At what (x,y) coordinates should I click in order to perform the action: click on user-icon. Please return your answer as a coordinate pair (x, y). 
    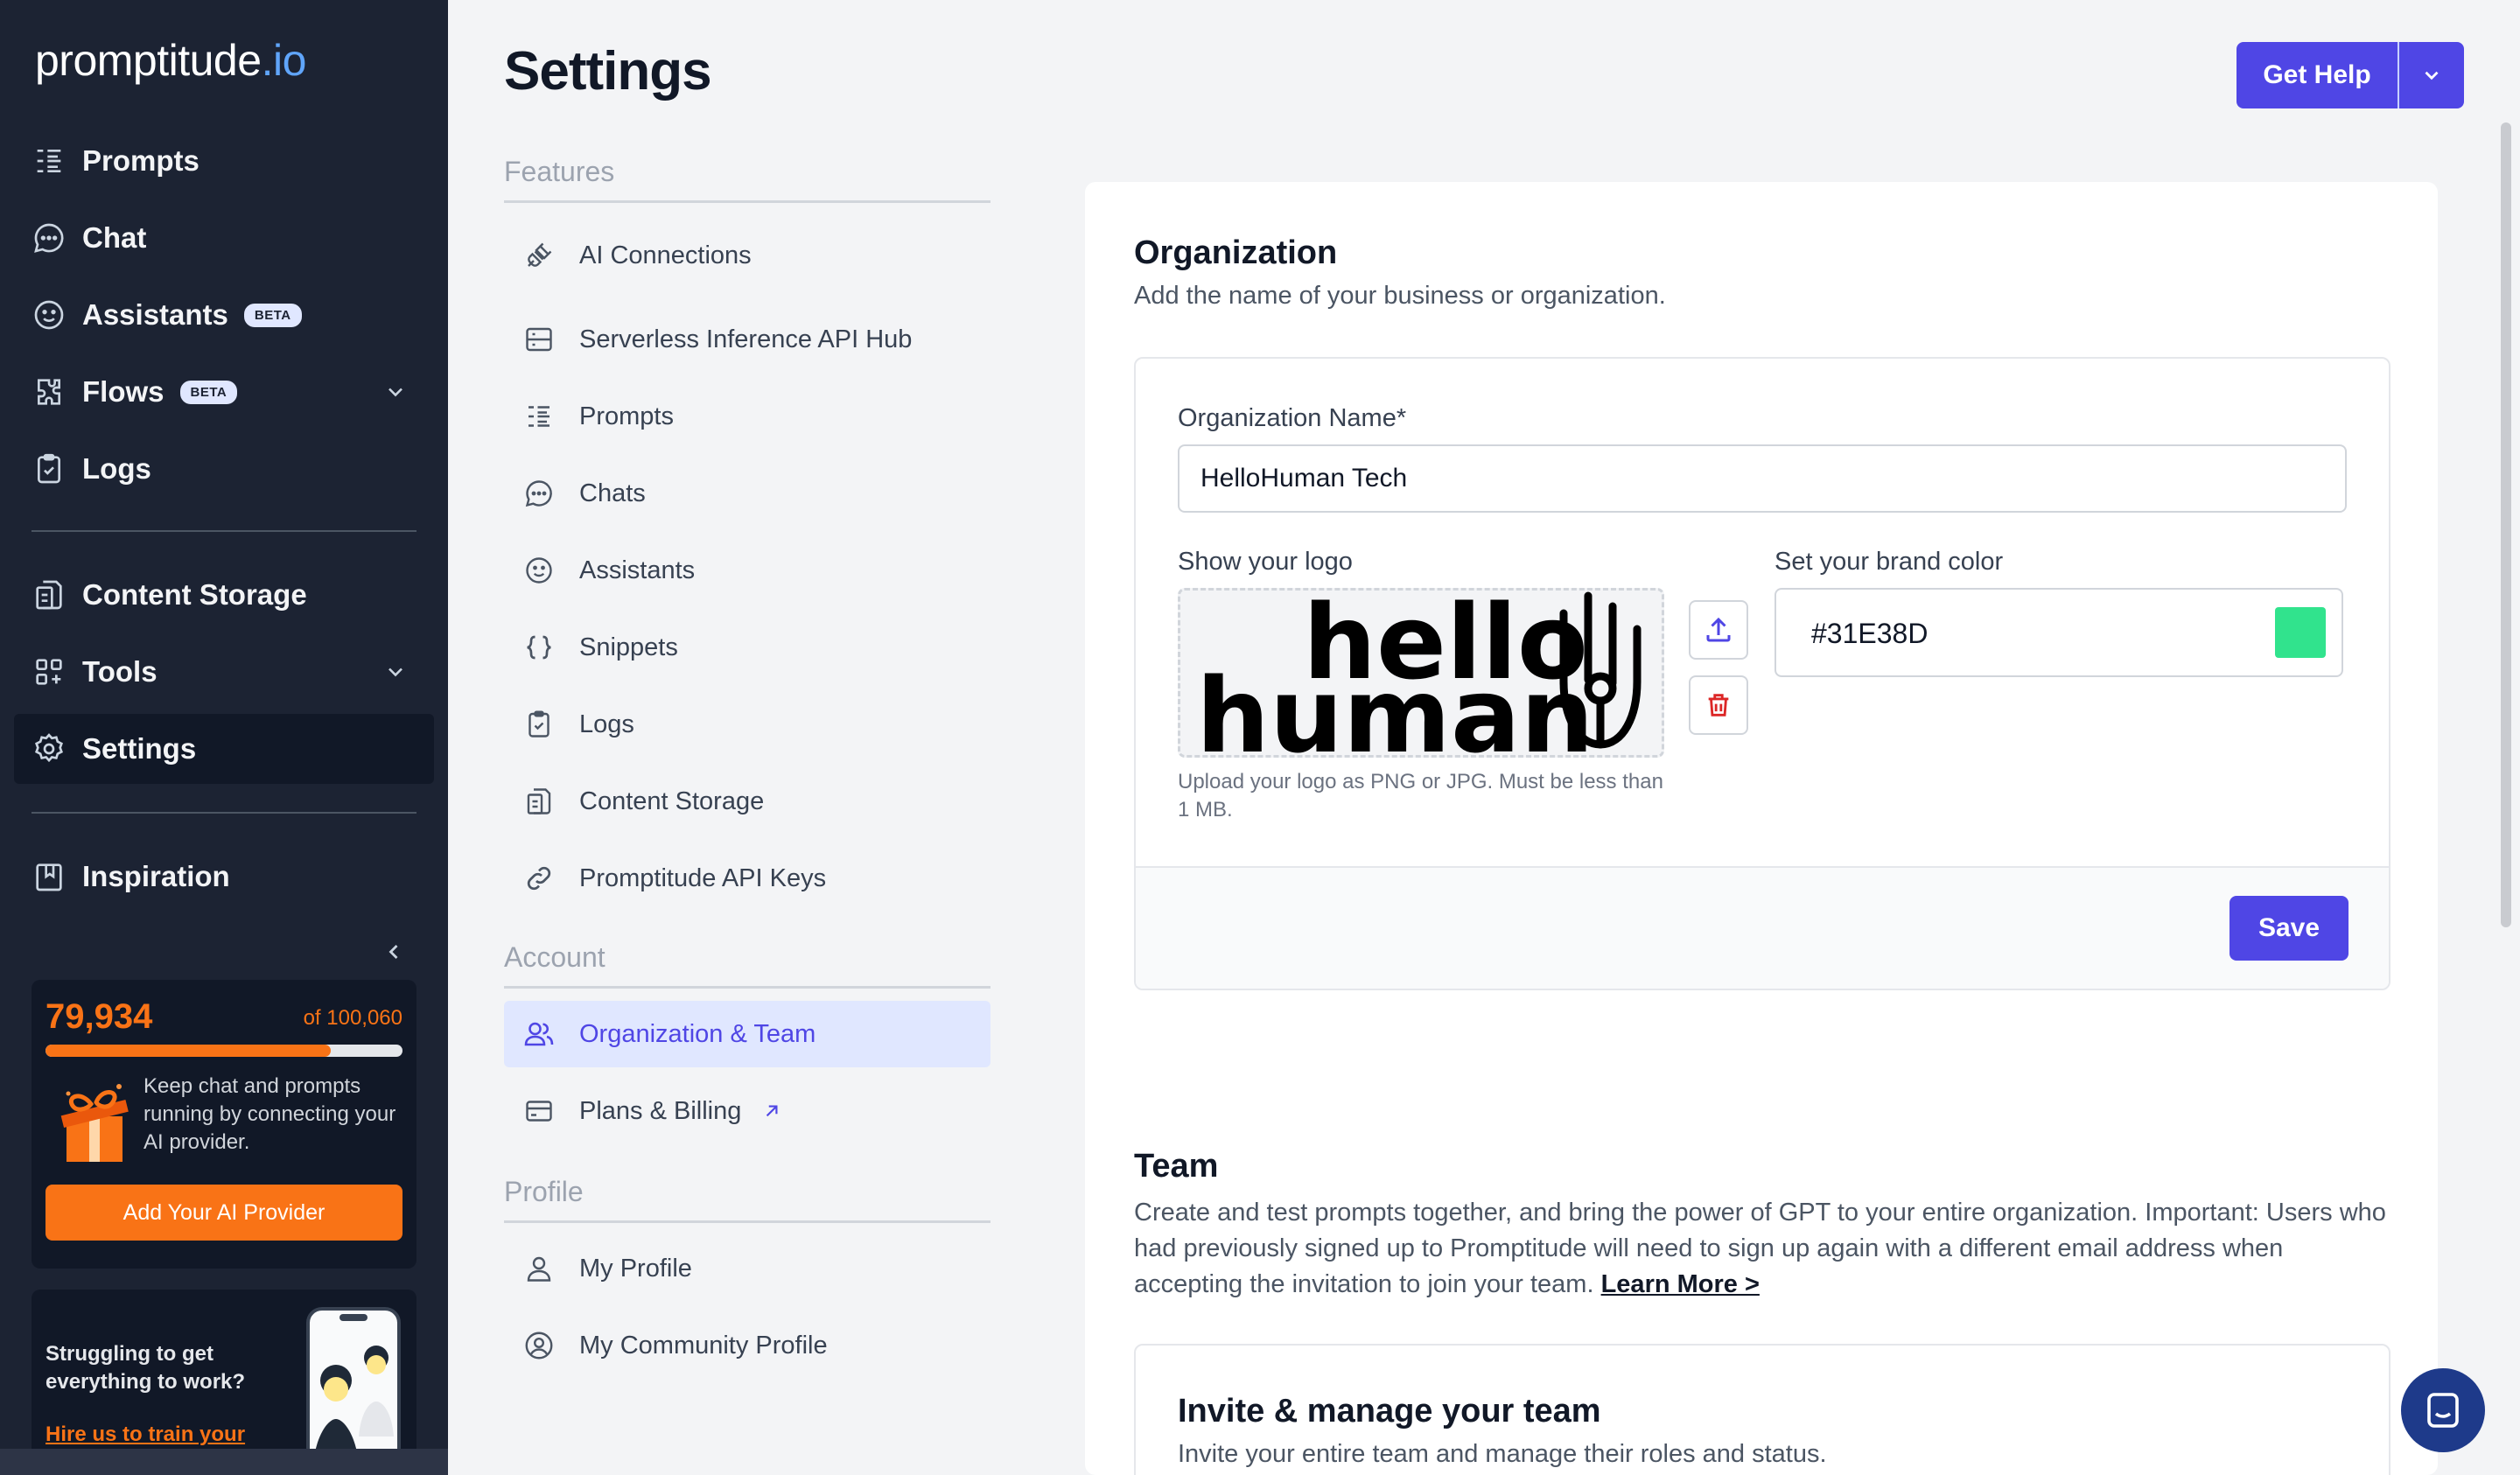
    Looking at the image, I should click on (539, 1269).